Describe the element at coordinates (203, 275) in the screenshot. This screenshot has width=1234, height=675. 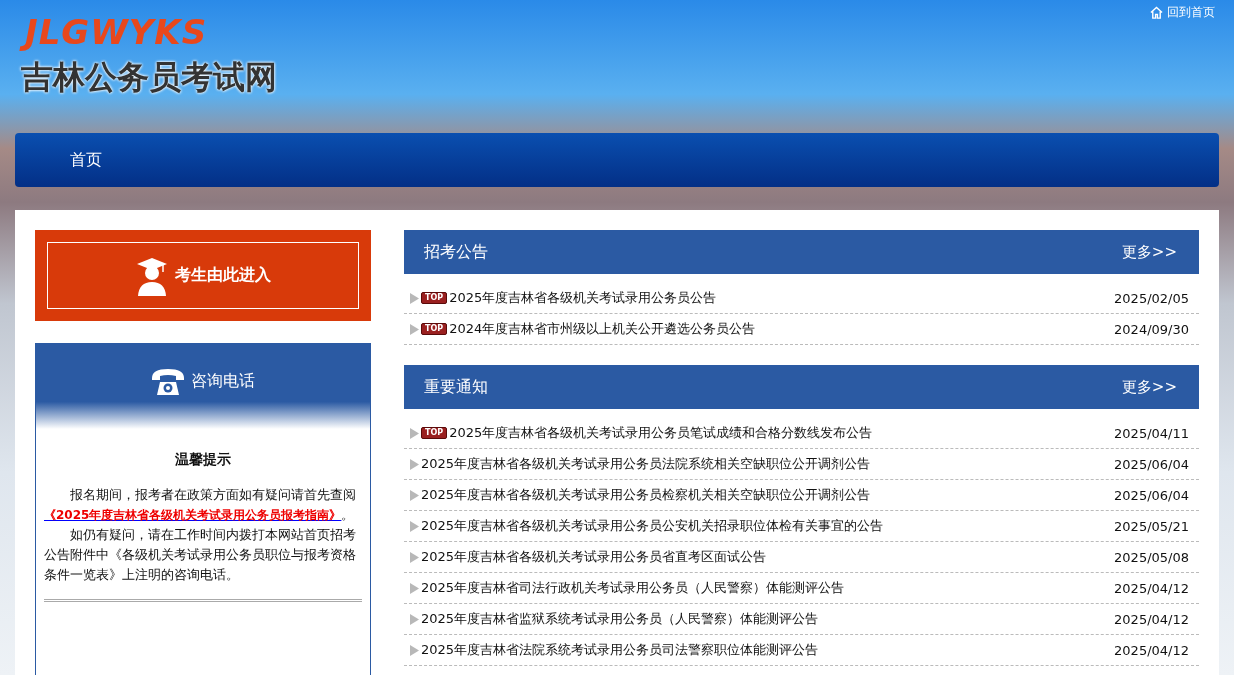
I see `entry-button: 考生由此进入` at that location.